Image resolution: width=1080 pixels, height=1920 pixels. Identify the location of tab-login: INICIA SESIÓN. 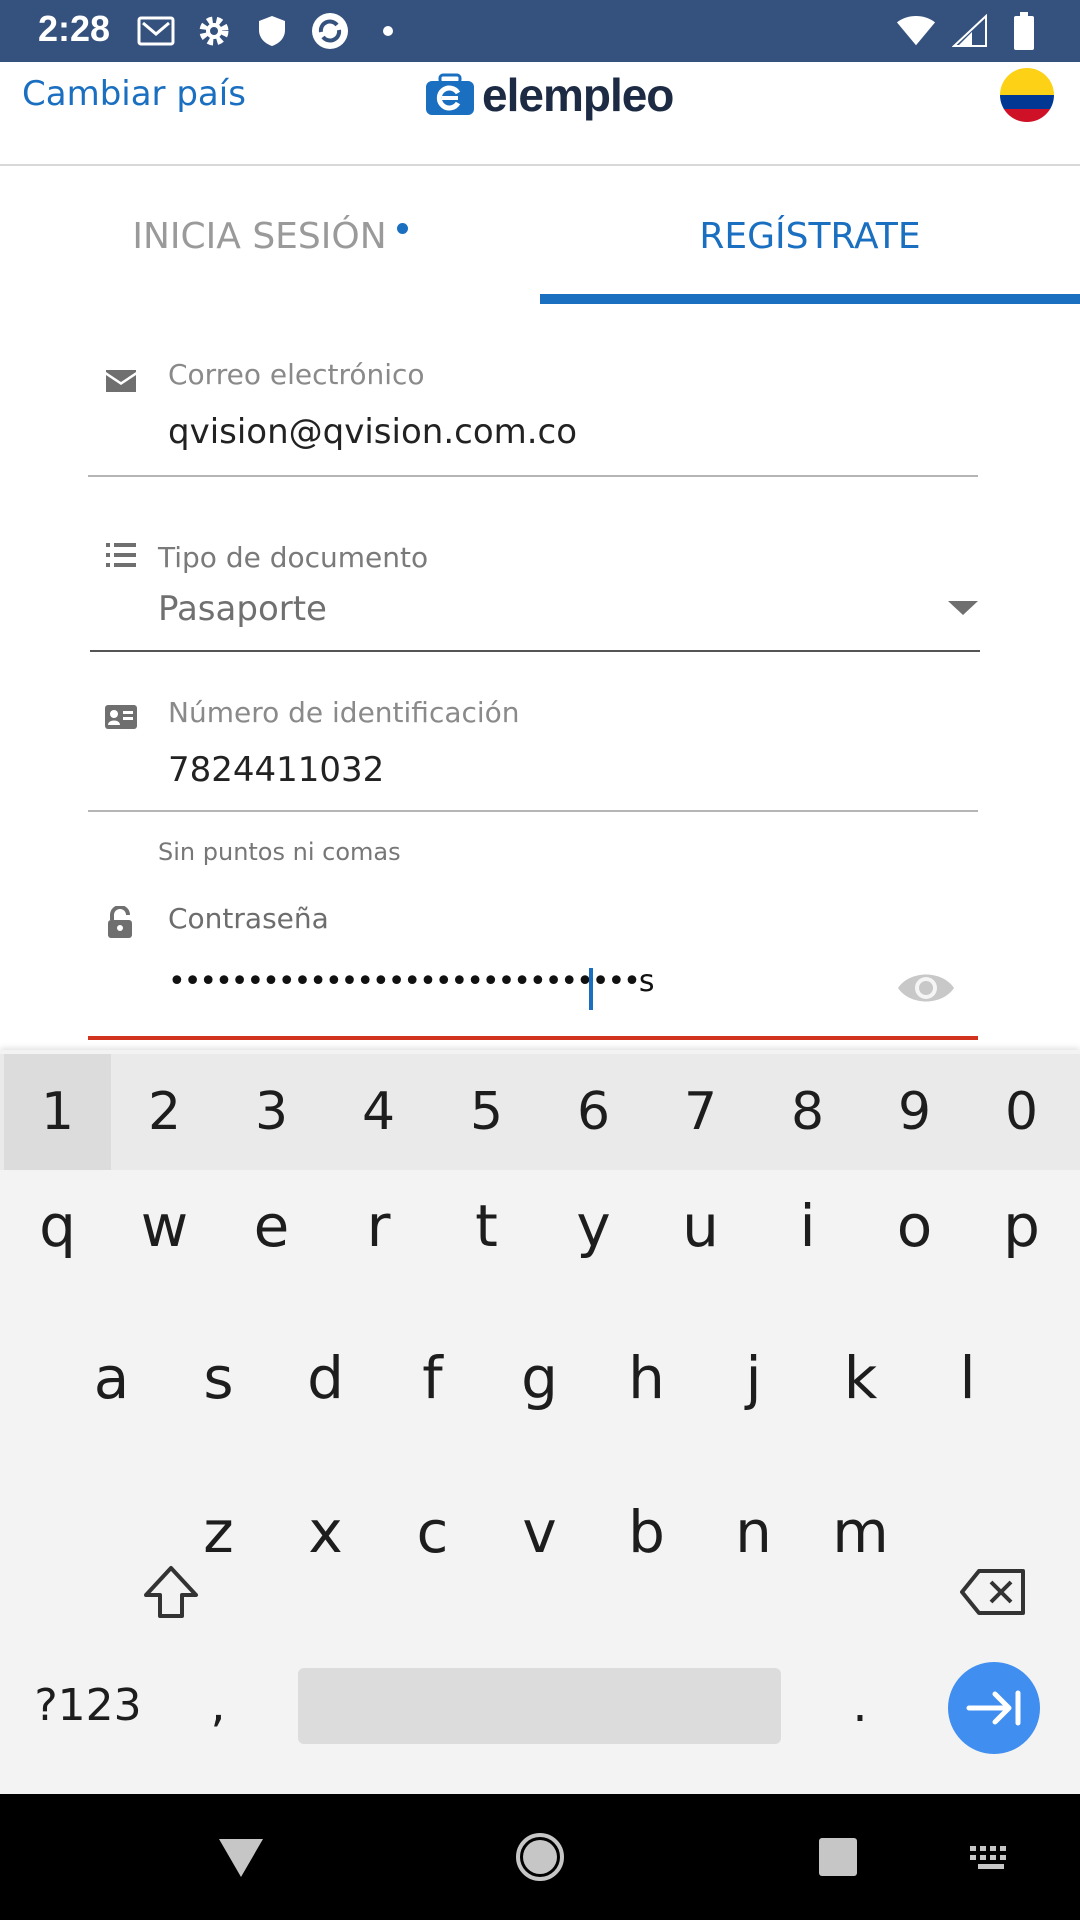
(270, 236).